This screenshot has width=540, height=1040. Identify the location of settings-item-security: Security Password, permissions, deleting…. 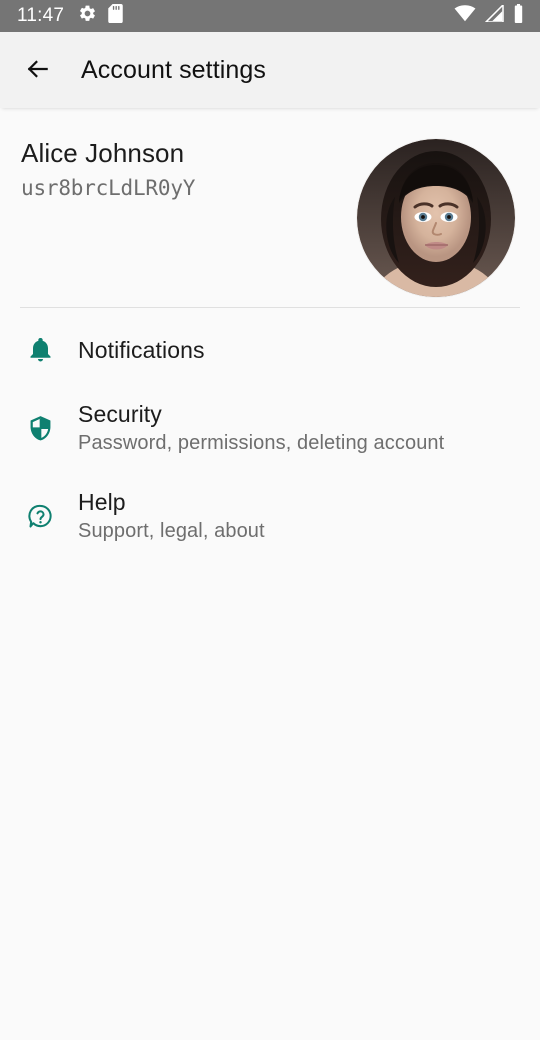
(270, 428).